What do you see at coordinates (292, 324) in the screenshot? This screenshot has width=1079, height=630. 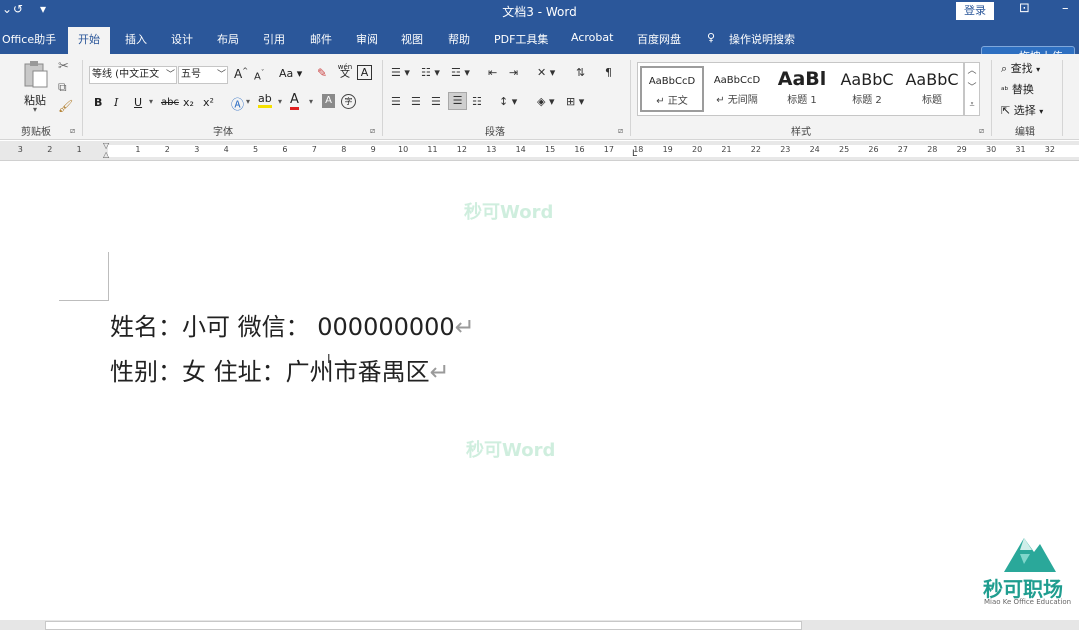 I see `document-line: 姓名：小可 微信： 000000000↵` at bounding box center [292, 324].